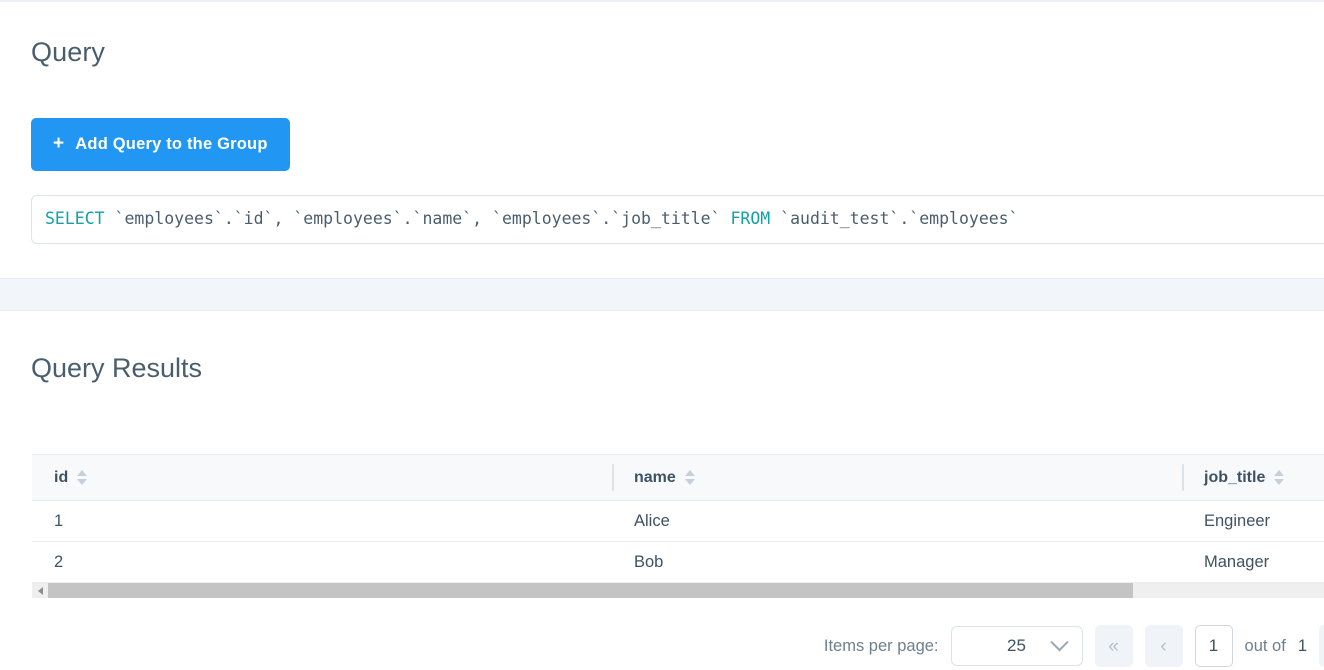  I want to click on query-results-title: Query Results, so click(117, 368).